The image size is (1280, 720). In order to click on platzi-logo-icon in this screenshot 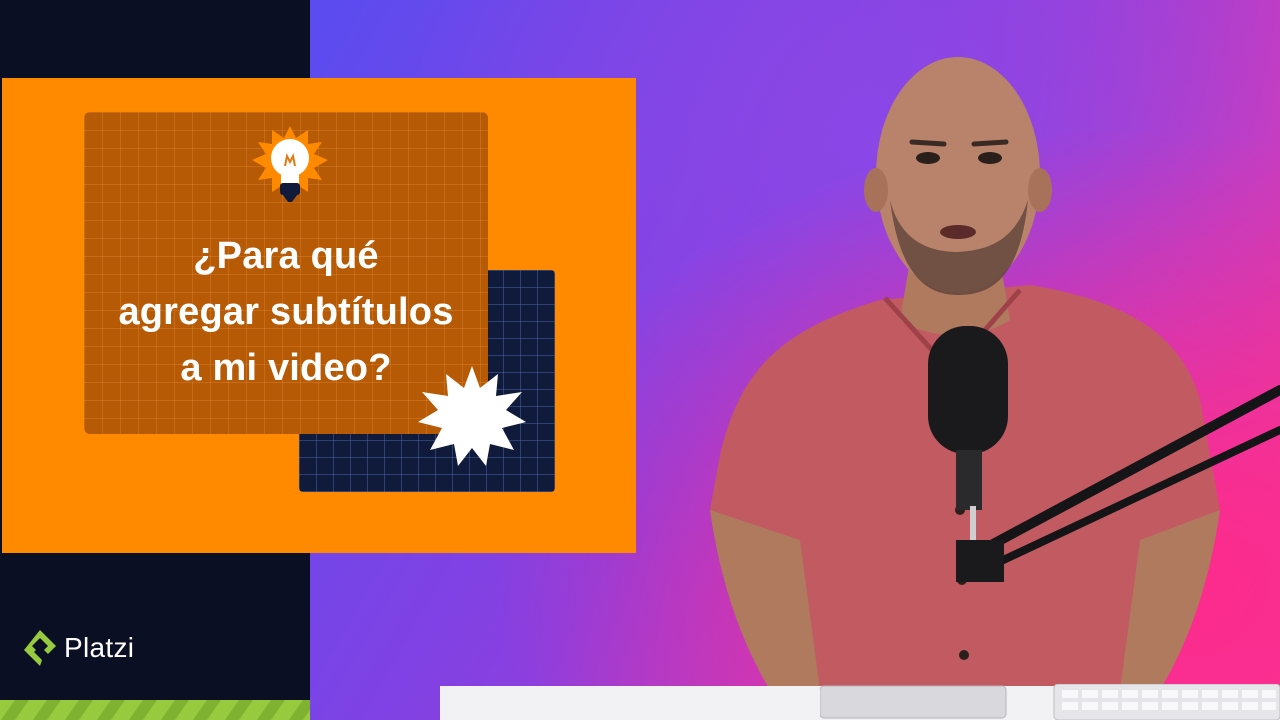, I will do `click(40, 648)`.